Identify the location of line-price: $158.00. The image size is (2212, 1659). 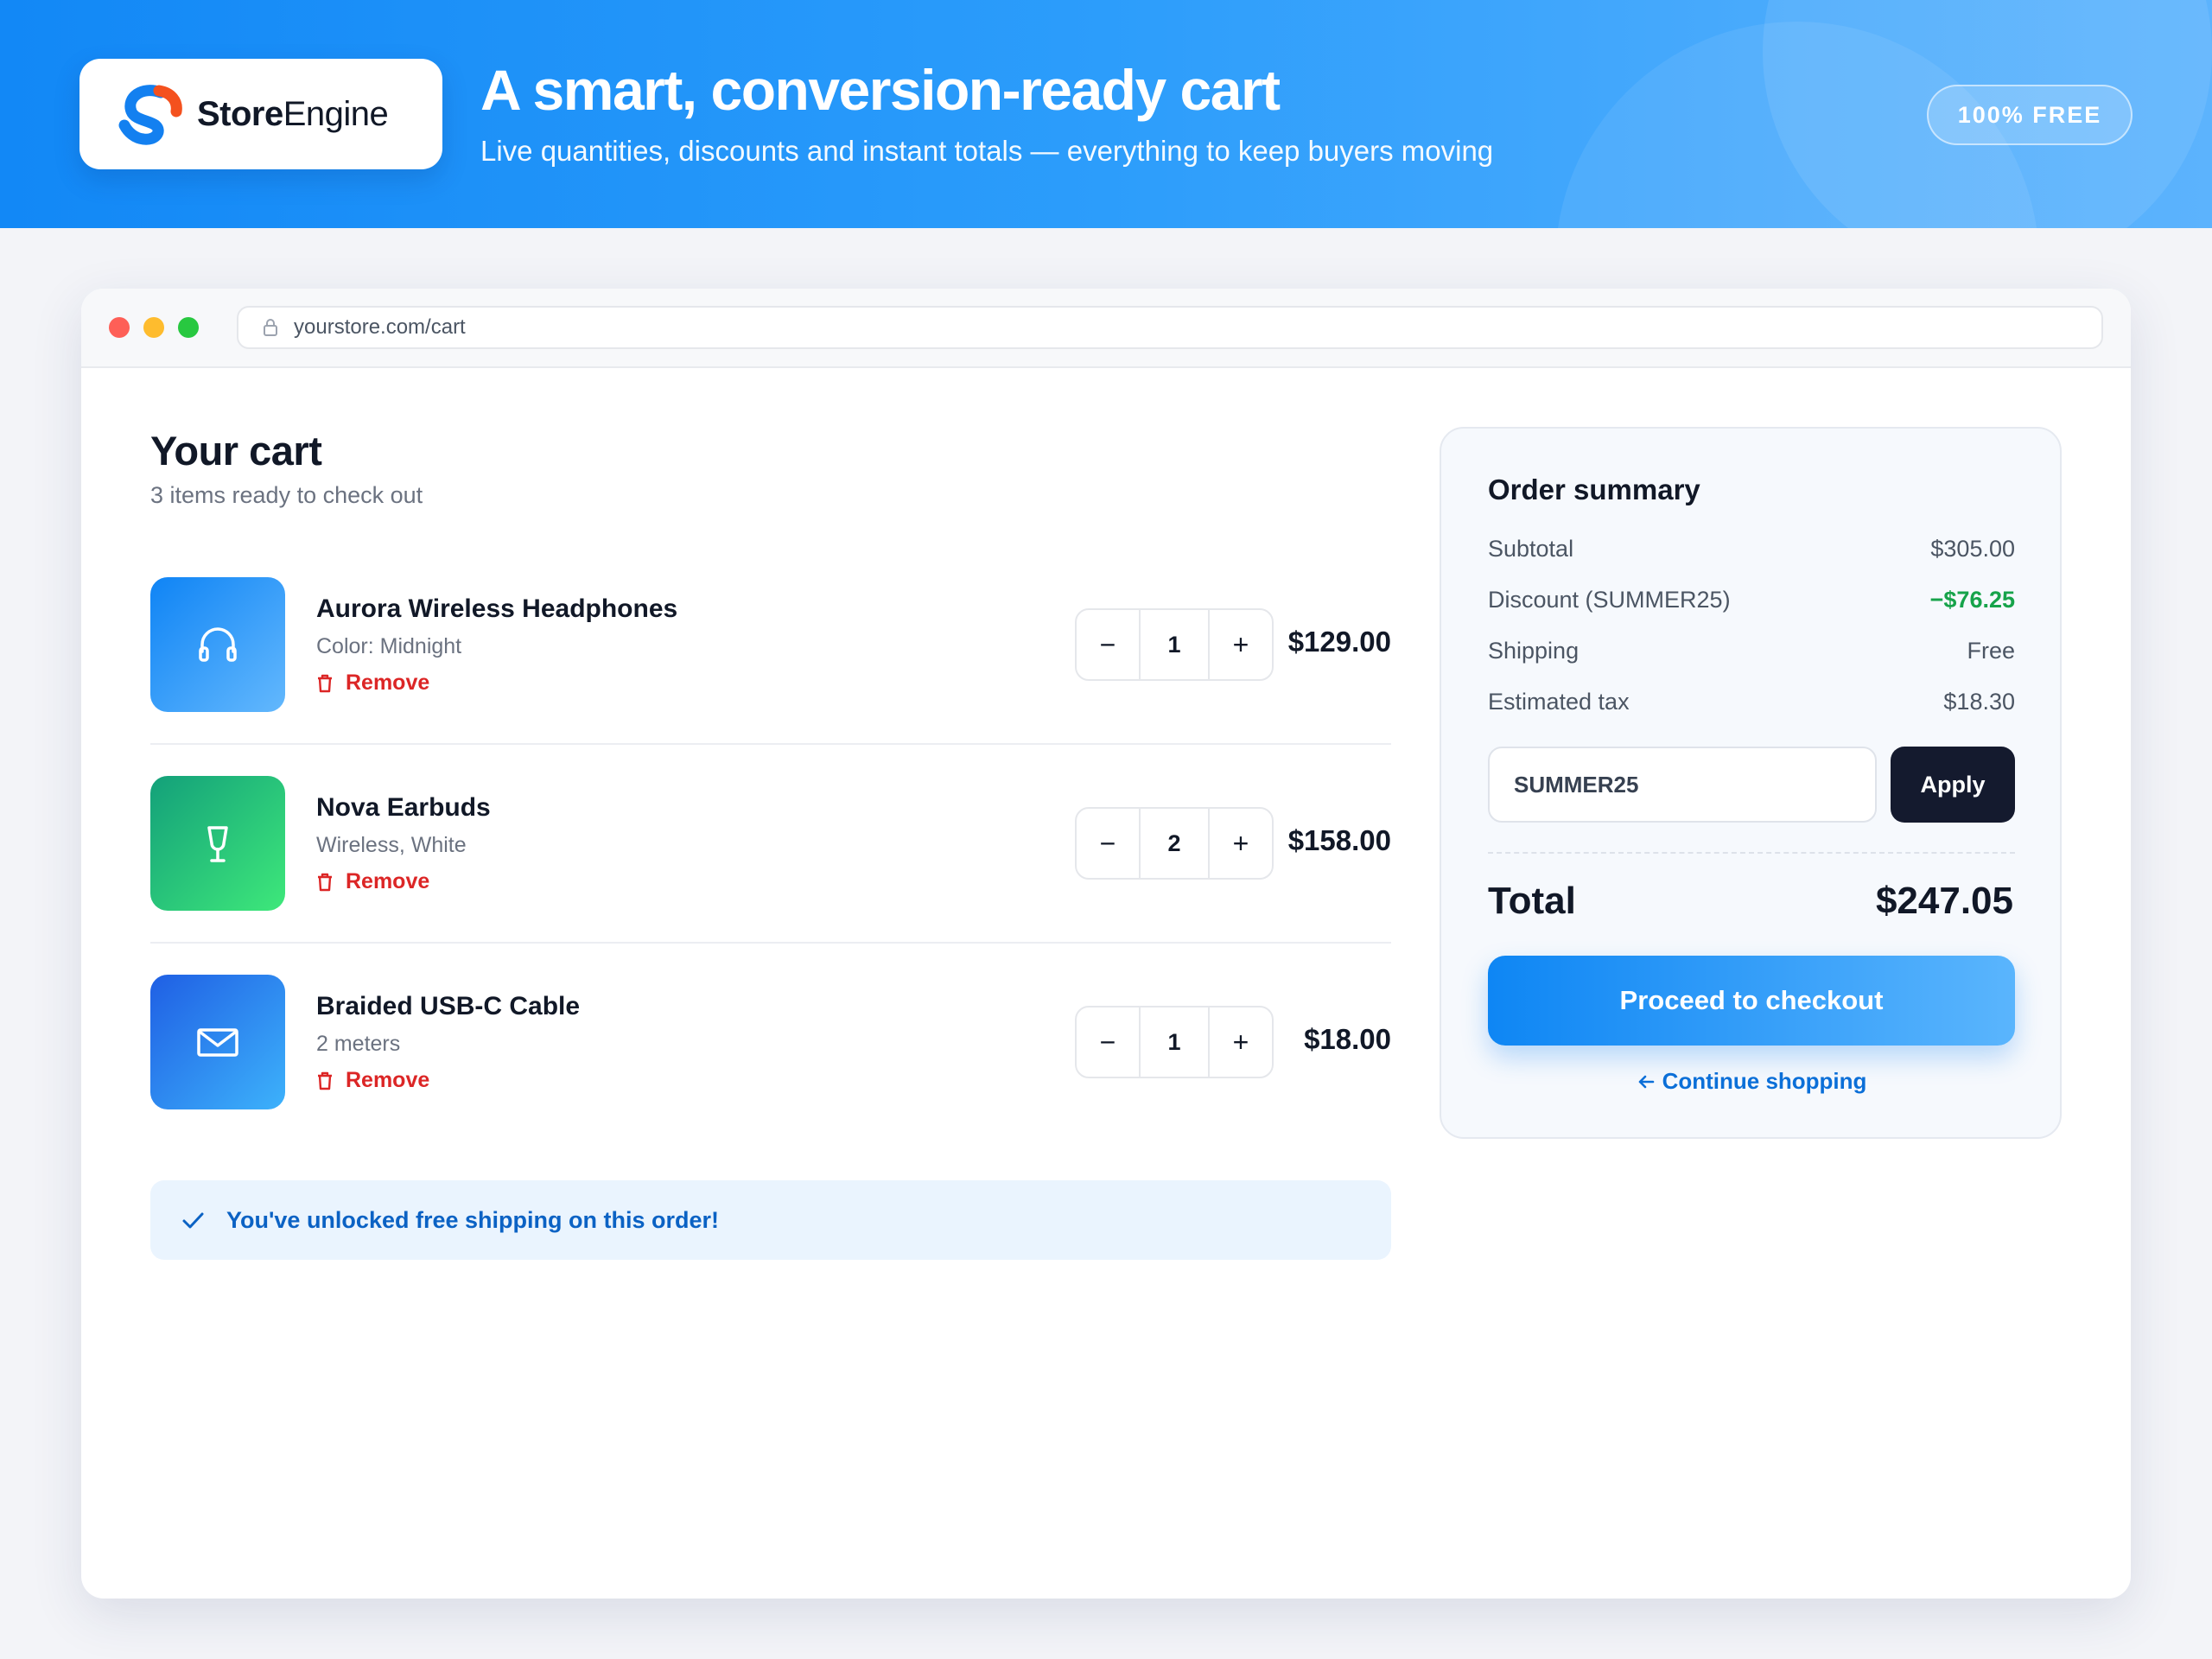
(1339, 840).